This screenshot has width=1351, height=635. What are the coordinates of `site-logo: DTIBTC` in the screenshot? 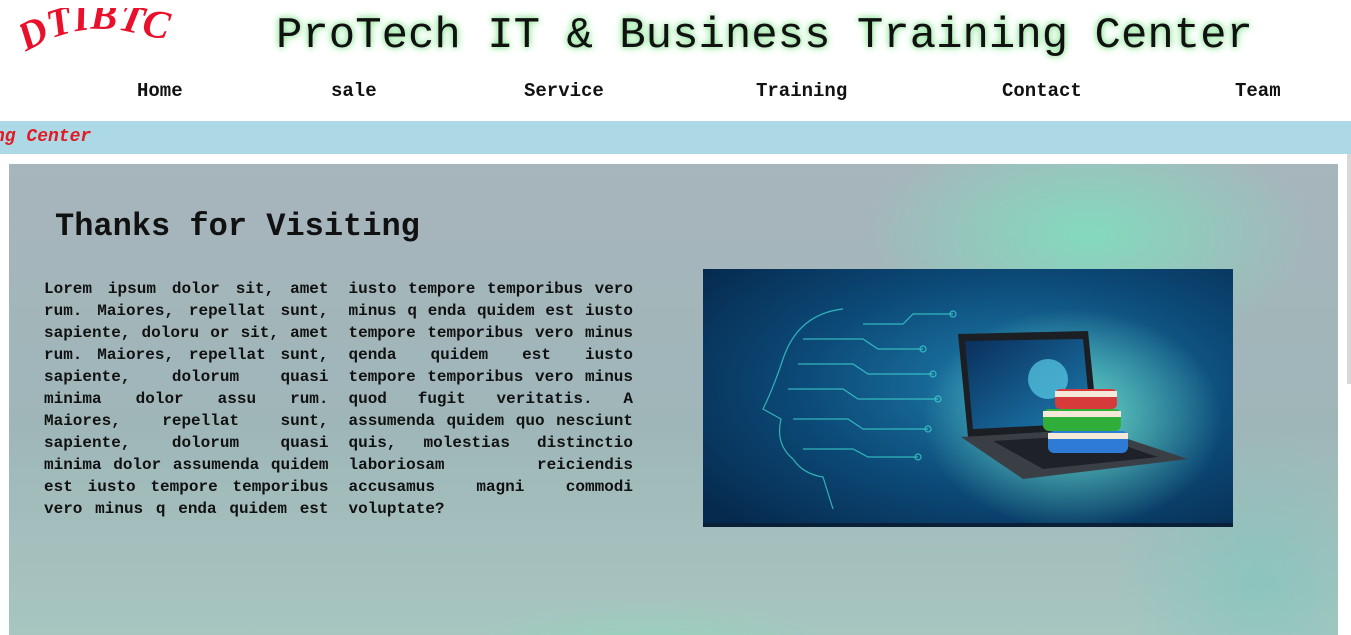 It's located at (135, 39).